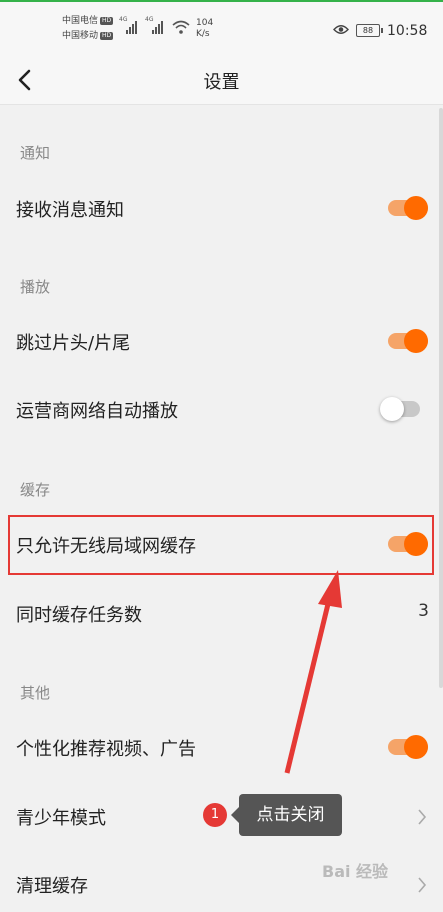 The height and width of the screenshot is (912, 443). What do you see at coordinates (181, 27) in the screenshot?
I see `wifi-icon` at bounding box center [181, 27].